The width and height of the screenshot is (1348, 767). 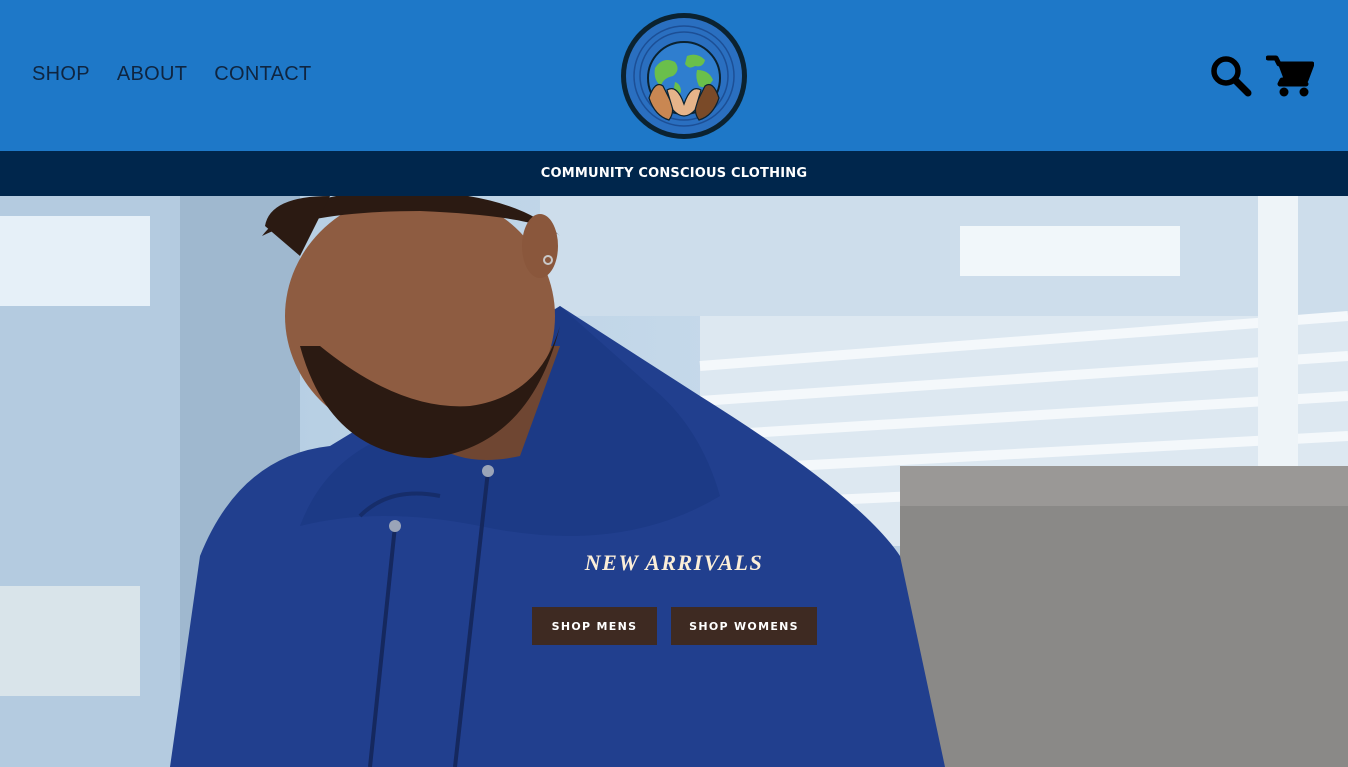 What do you see at coordinates (1290, 76) in the screenshot?
I see `cart-icon` at bounding box center [1290, 76].